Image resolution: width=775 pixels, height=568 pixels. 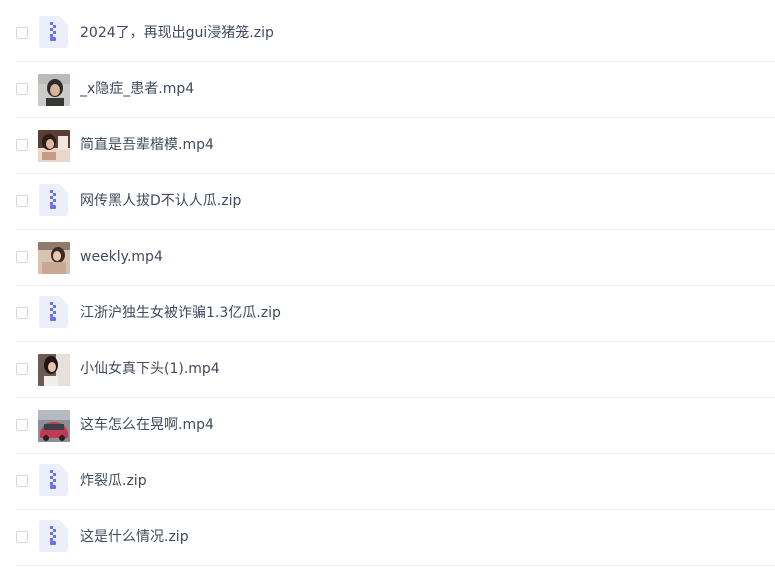 What do you see at coordinates (160, 201) in the screenshot?
I see `file-name: 网传黑人拔D不认人瓜.zip` at bounding box center [160, 201].